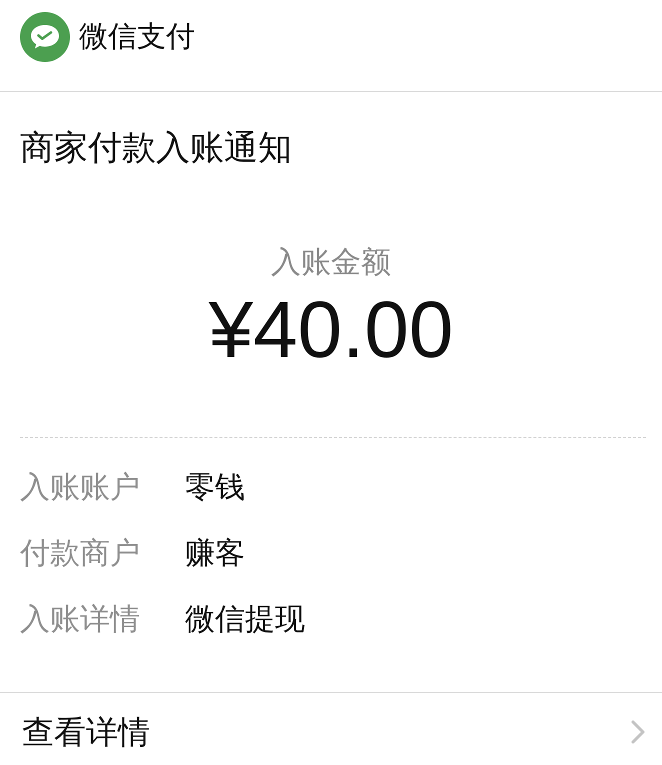 The height and width of the screenshot is (765, 662). Describe the element at coordinates (80, 488) in the screenshot. I see `detail-label: 入账账户` at that location.